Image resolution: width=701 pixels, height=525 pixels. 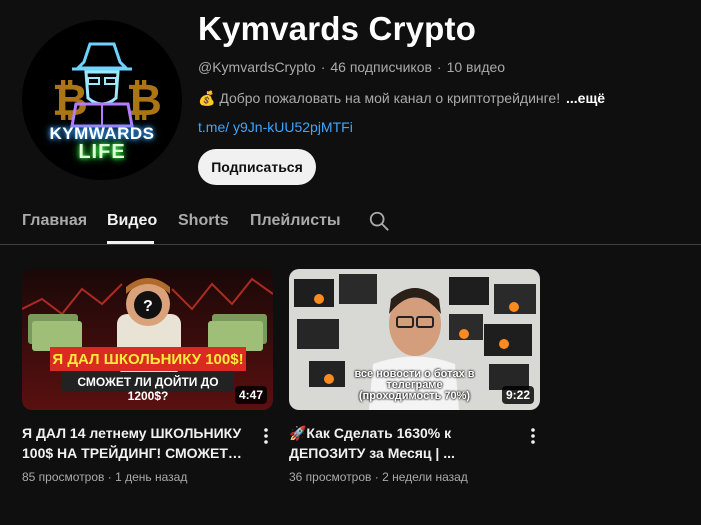 What do you see at coordinates (63, 477) in the screenshot?
I see `view-count: 85 просмотров` at bounding box center [63, 477].